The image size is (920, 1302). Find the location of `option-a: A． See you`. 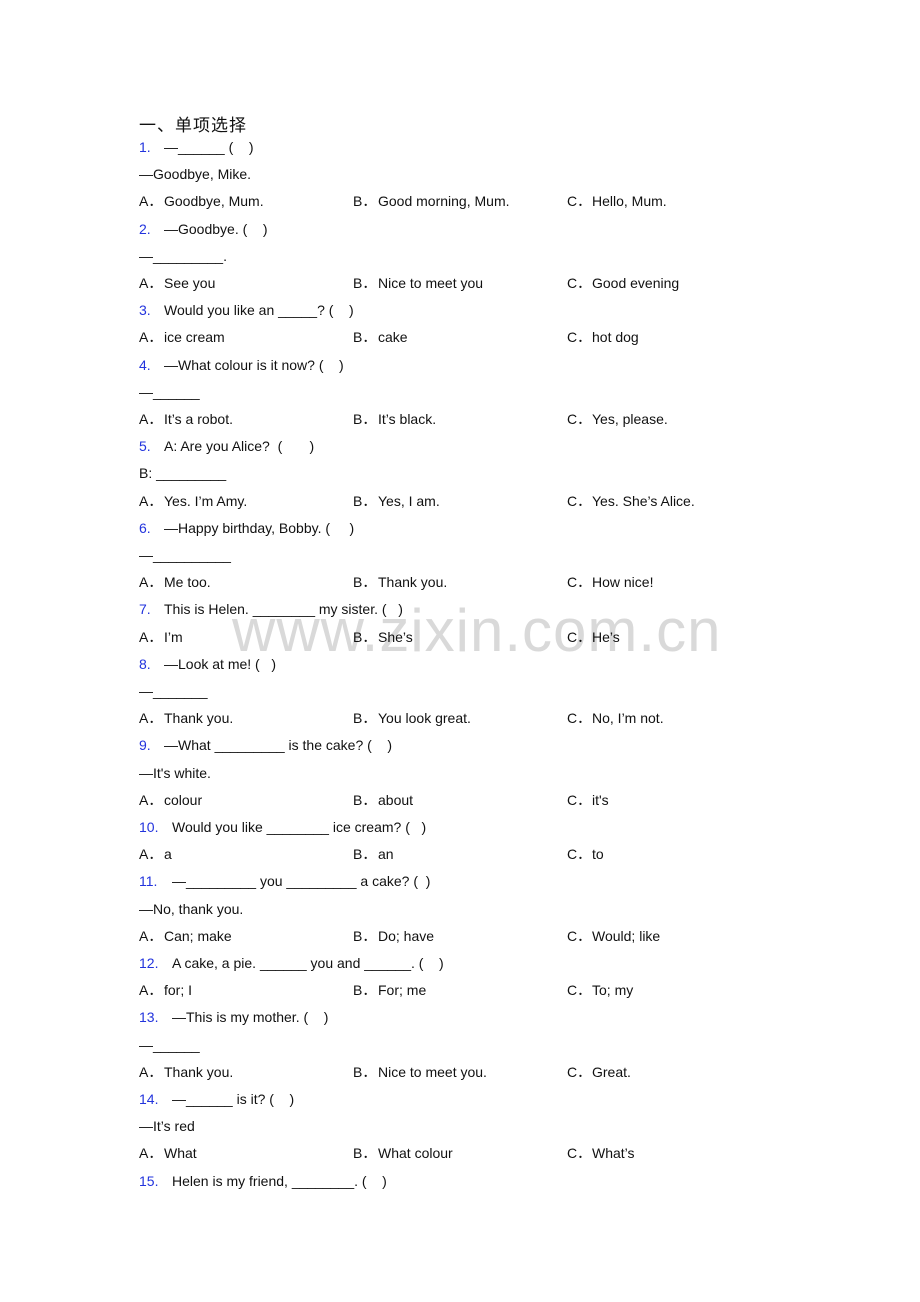

option-a: A． See you is located at coordinates (177, 283).